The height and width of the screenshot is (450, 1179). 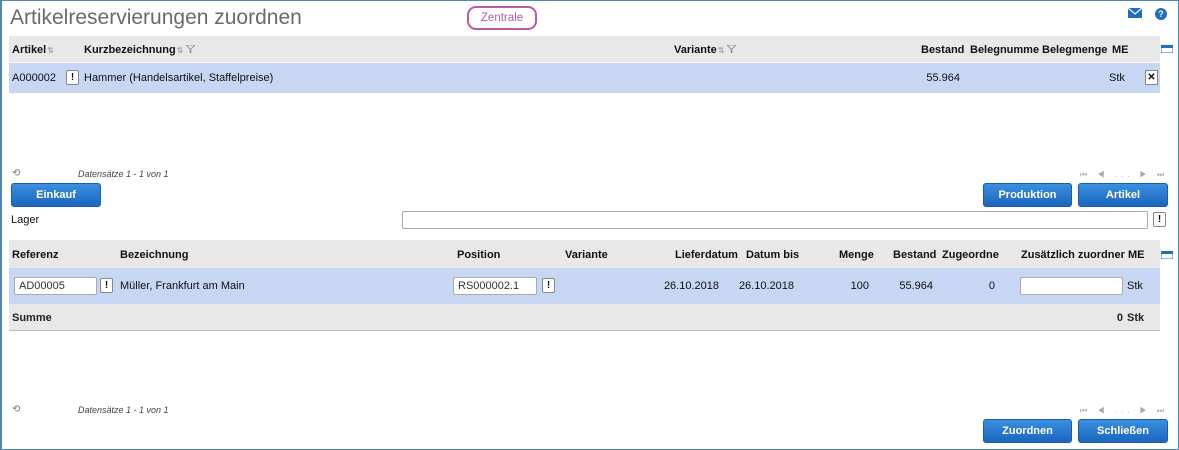 What do you see at coordinates (859, 286) in the screenshot?
I see `row-menge: 100` at bounding box center [859, 286].